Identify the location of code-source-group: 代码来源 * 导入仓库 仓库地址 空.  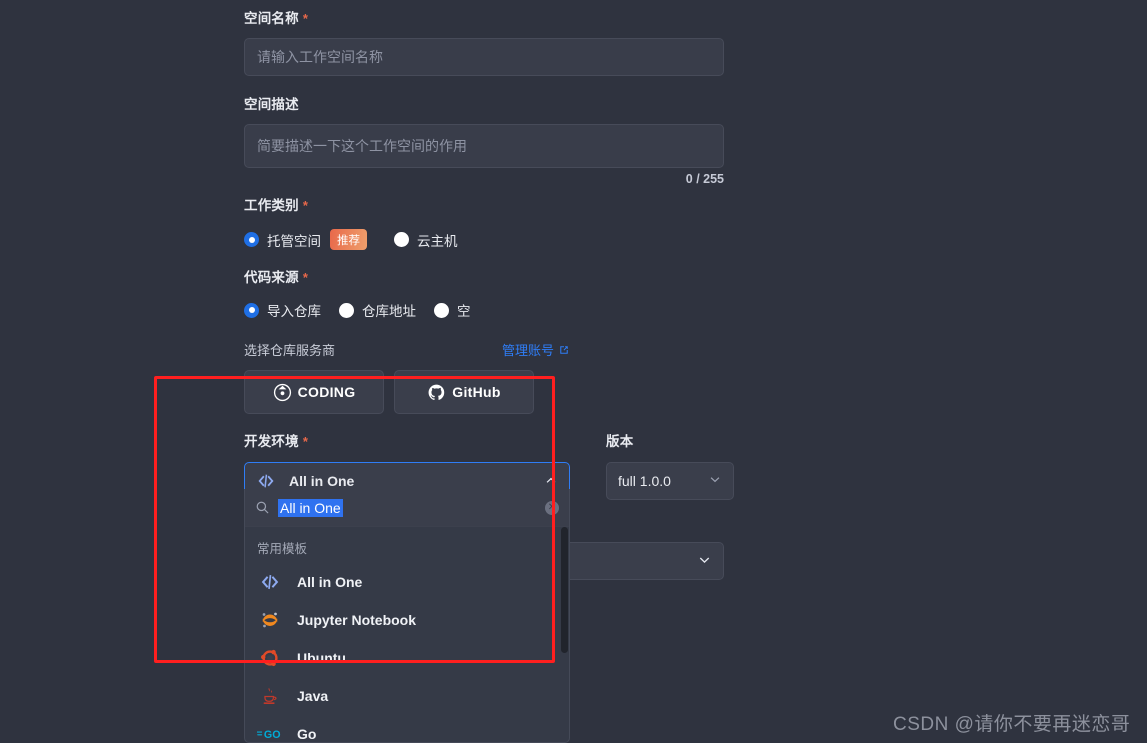
(484, 294).